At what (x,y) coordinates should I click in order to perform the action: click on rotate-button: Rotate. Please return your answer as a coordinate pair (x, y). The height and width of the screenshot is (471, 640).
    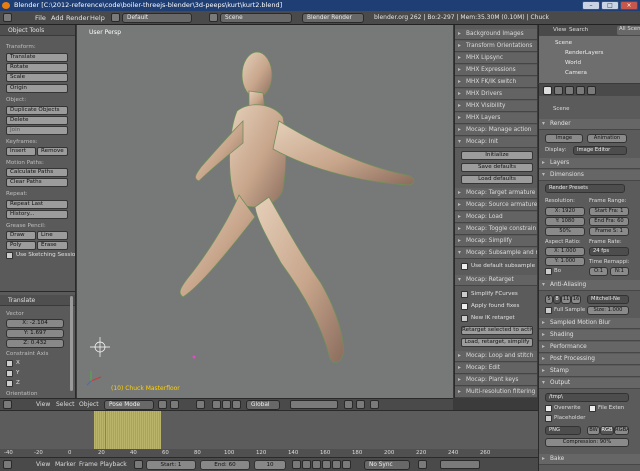
    Looking at the image, I should click on (37, 67).